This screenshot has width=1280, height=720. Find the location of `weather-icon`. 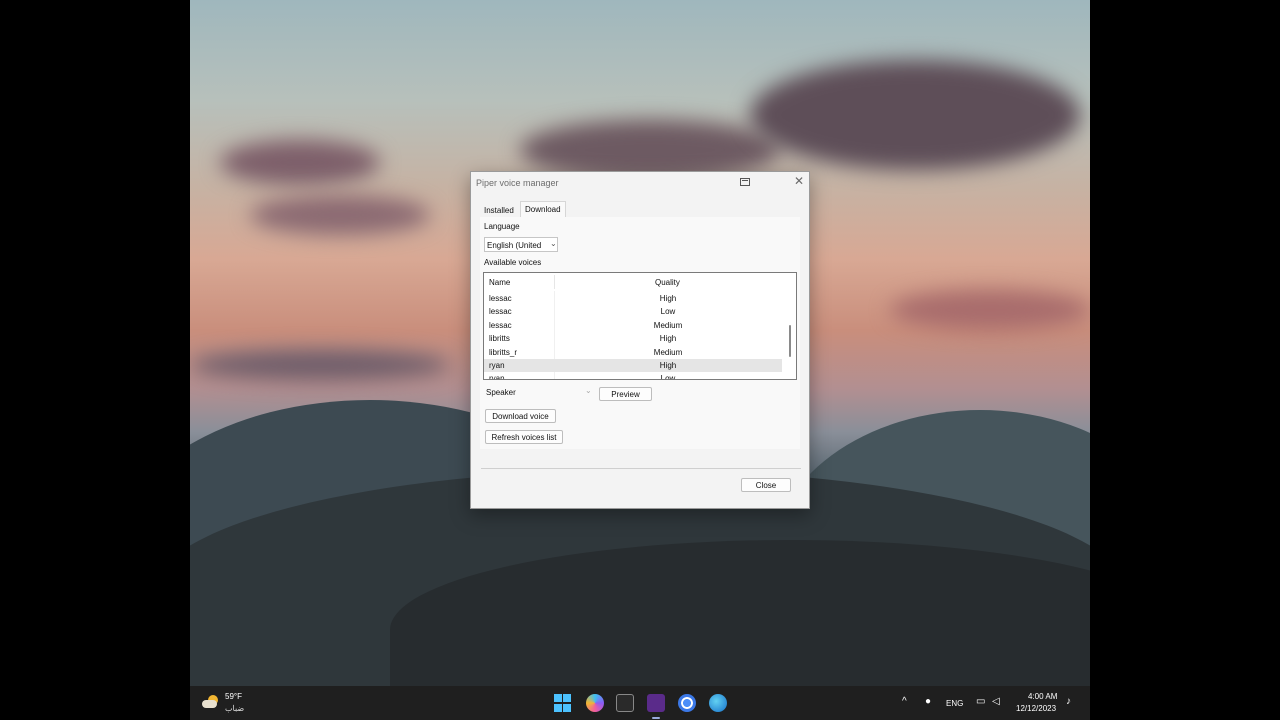

weather-icon is located at coordinates (210, 702).